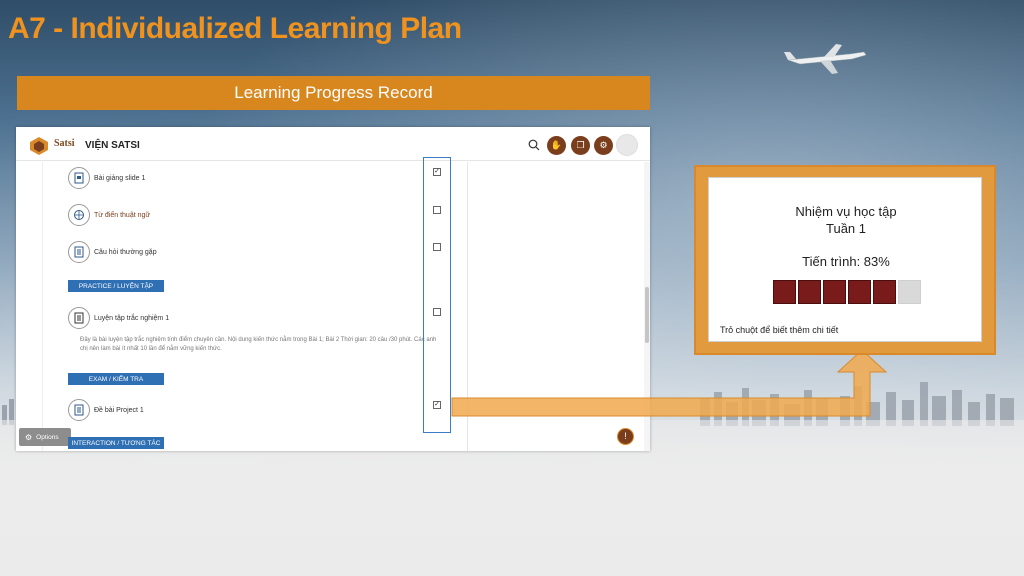  I want to click on card-title: Nhiệm vụ học tập, so click(846, 211).